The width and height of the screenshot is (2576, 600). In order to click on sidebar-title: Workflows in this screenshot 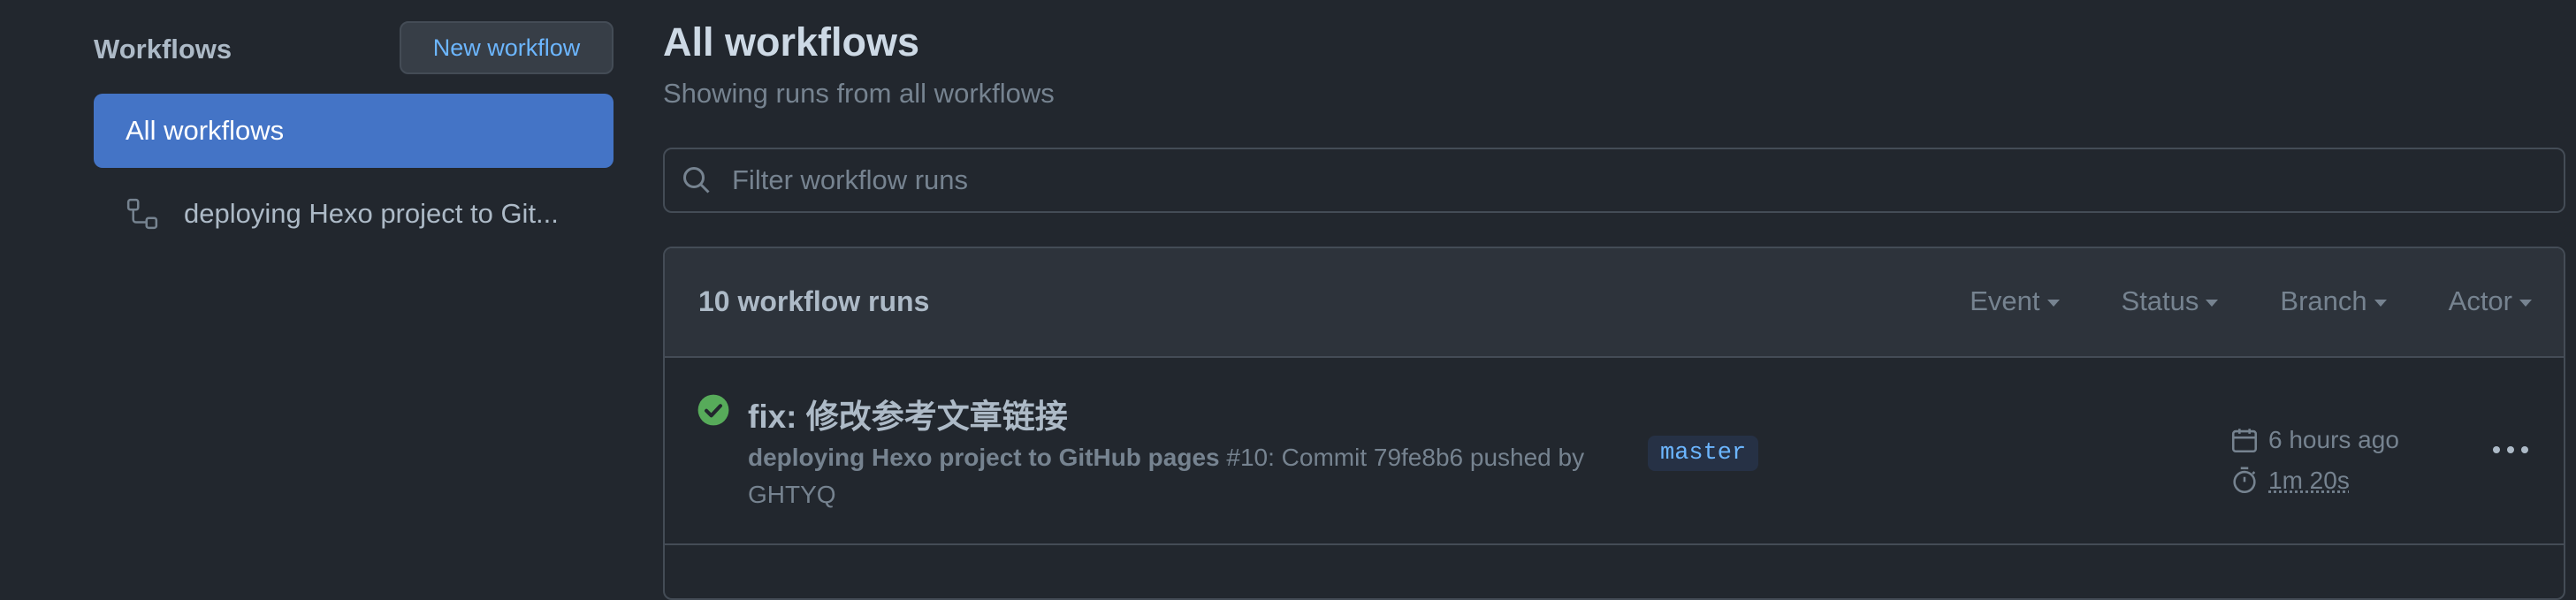, I will do `click(163, 49)`.